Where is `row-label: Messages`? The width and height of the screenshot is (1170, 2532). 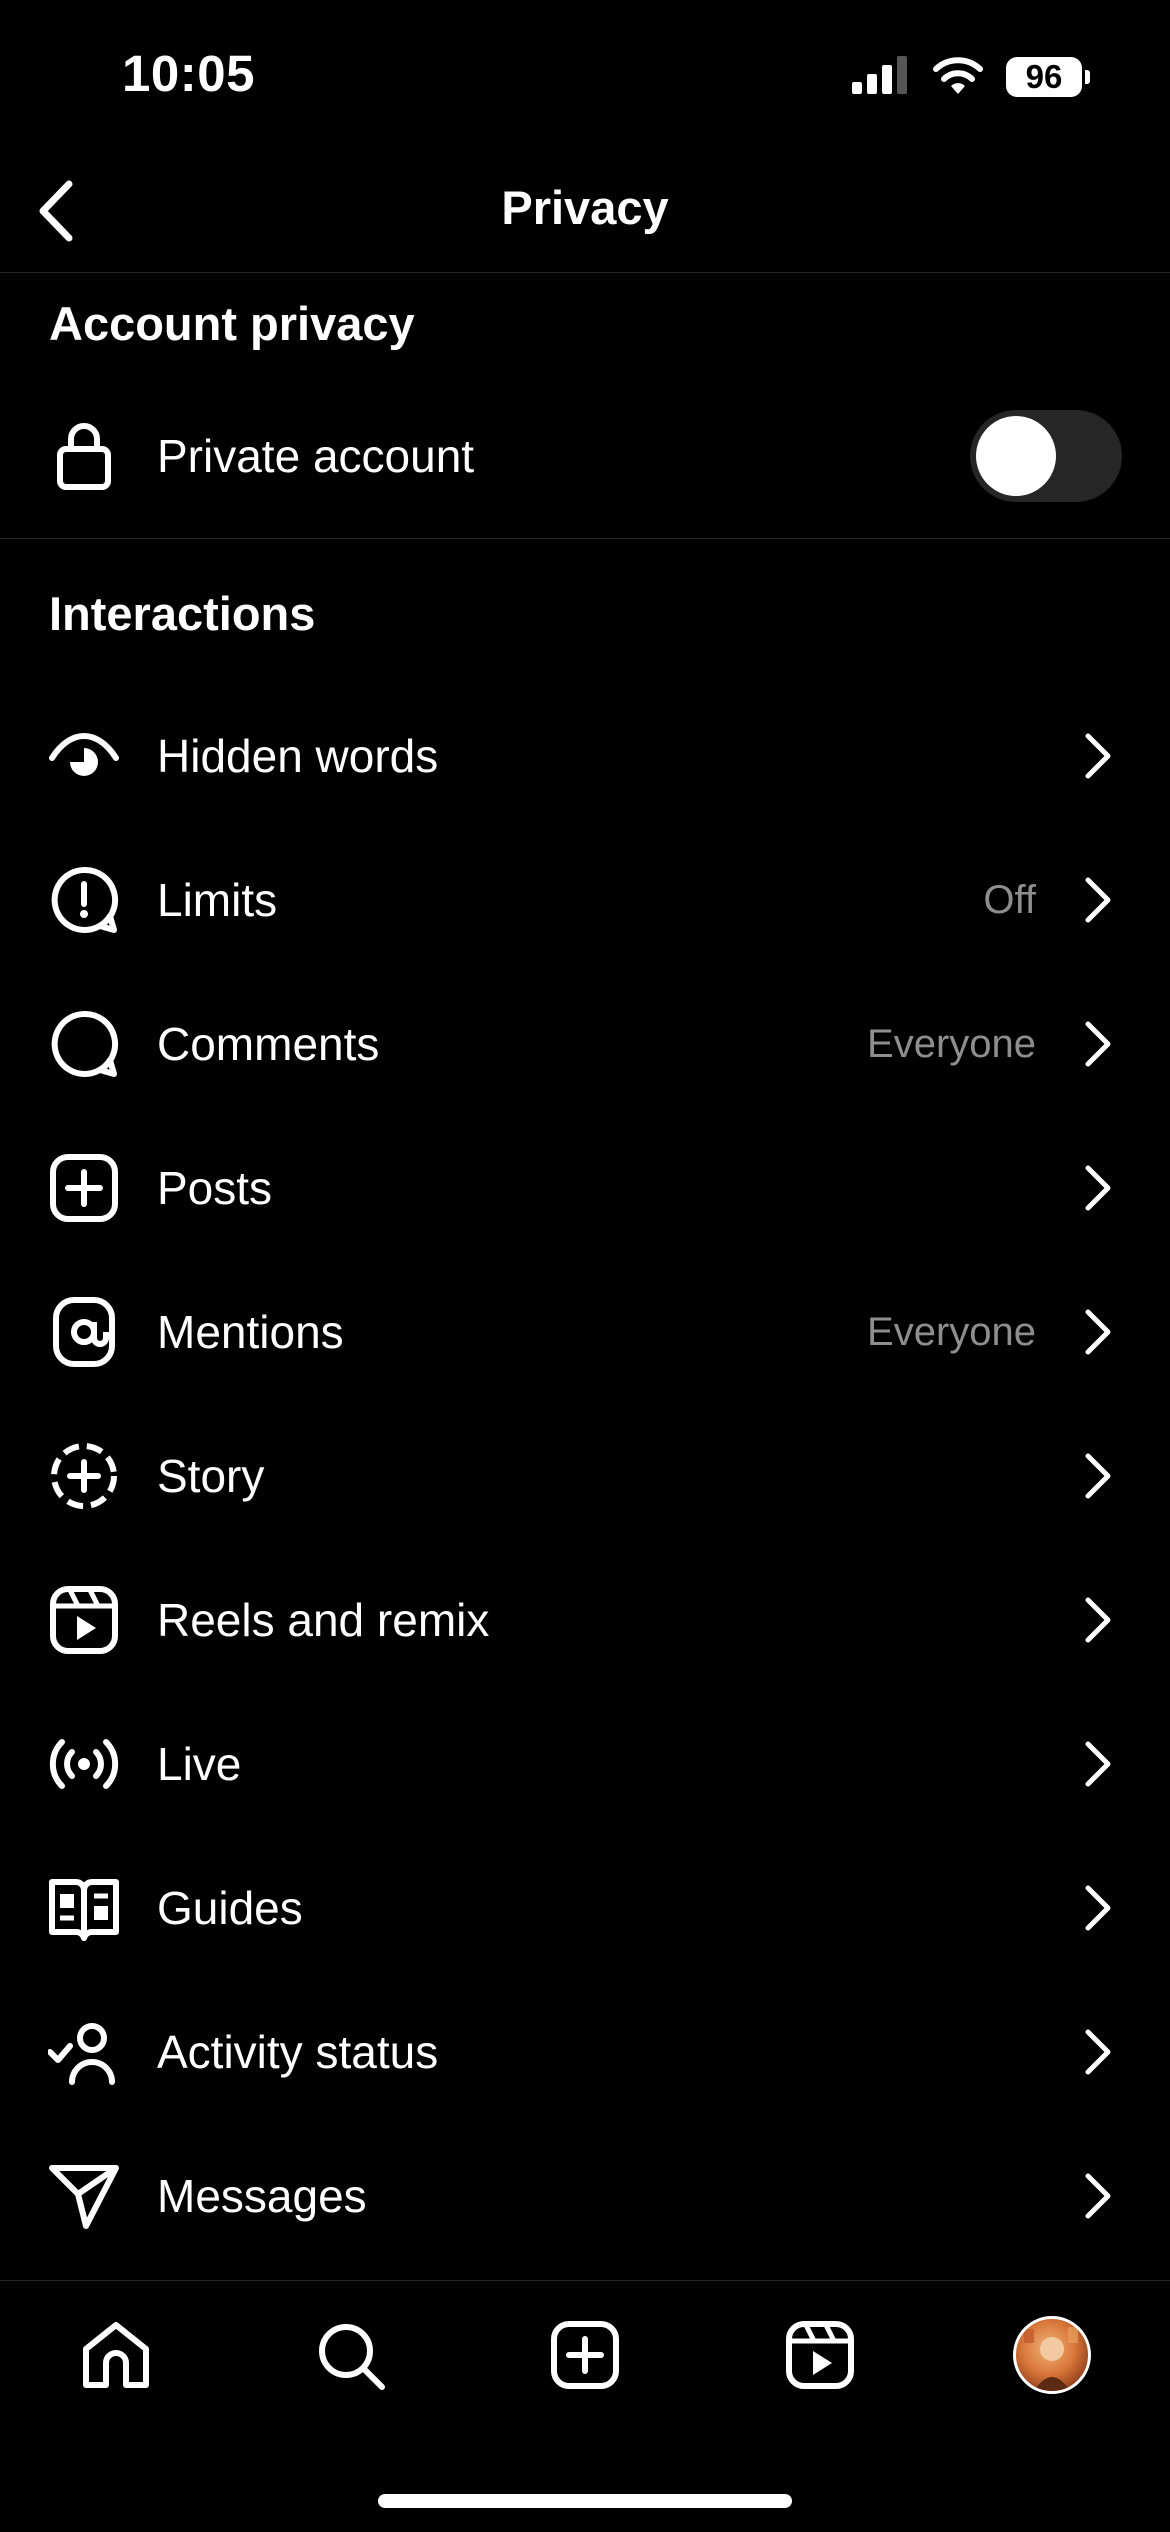 row-label: Messages is located at coordinates (262, 2196).